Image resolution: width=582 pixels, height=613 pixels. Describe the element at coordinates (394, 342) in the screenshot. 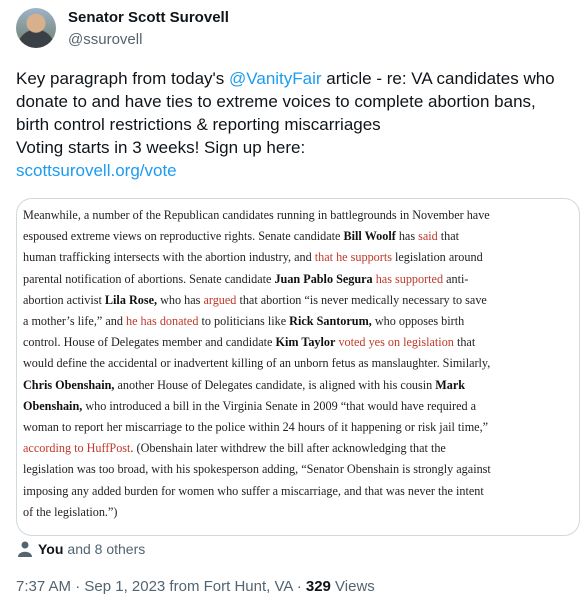

I see `excerpt-link: voted yes on legislation` at that location.